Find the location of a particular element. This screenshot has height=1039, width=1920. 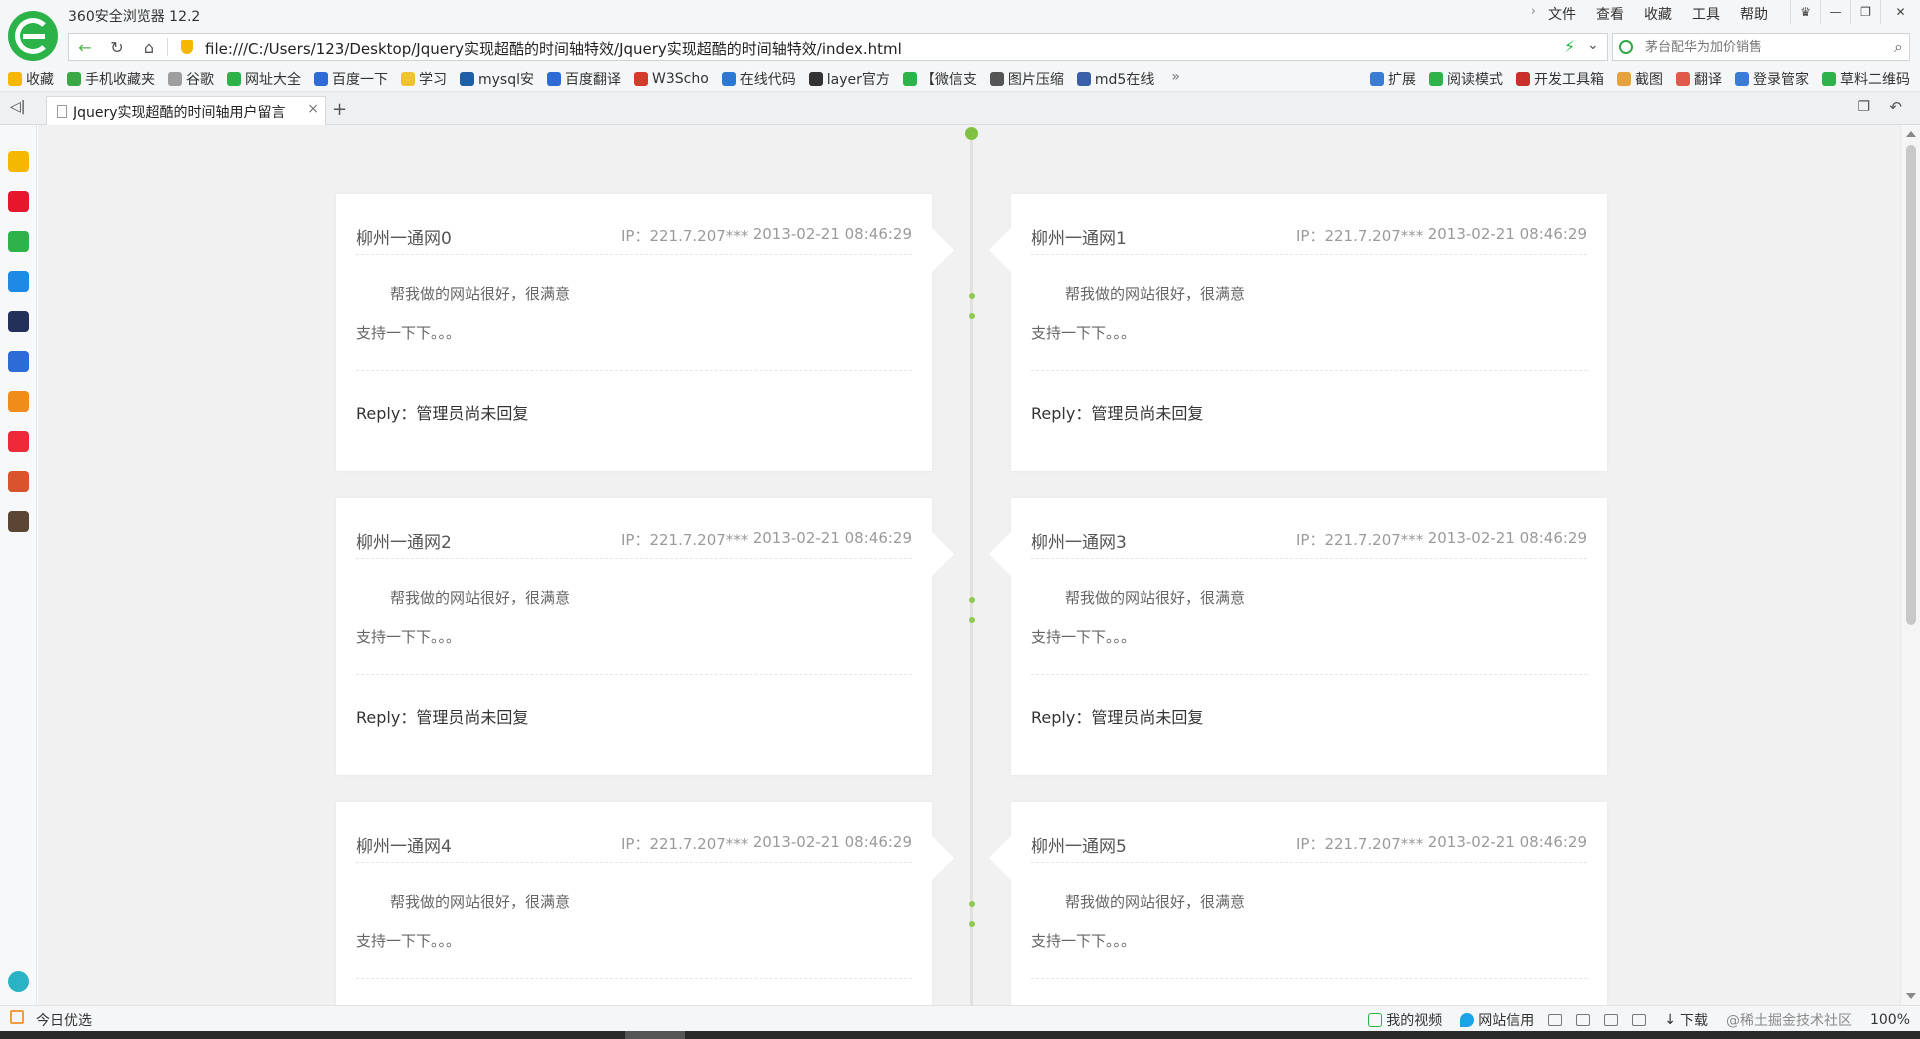

skin-icon: ♛ is located at coordinates (1805, 12).